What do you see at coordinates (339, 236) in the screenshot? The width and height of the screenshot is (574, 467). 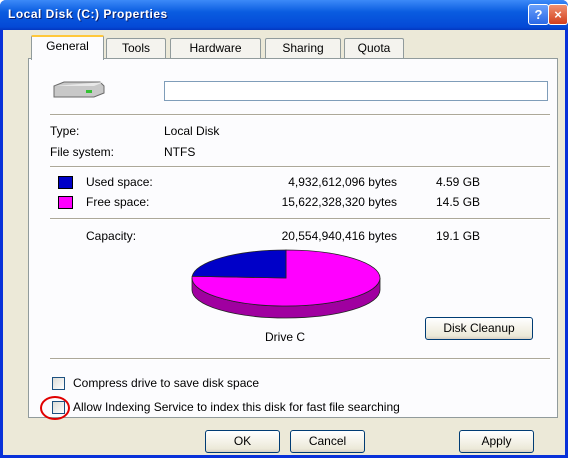 I see `capacity-bytes: 20,554,940,416 bytes` at bounding box center [339, 236].